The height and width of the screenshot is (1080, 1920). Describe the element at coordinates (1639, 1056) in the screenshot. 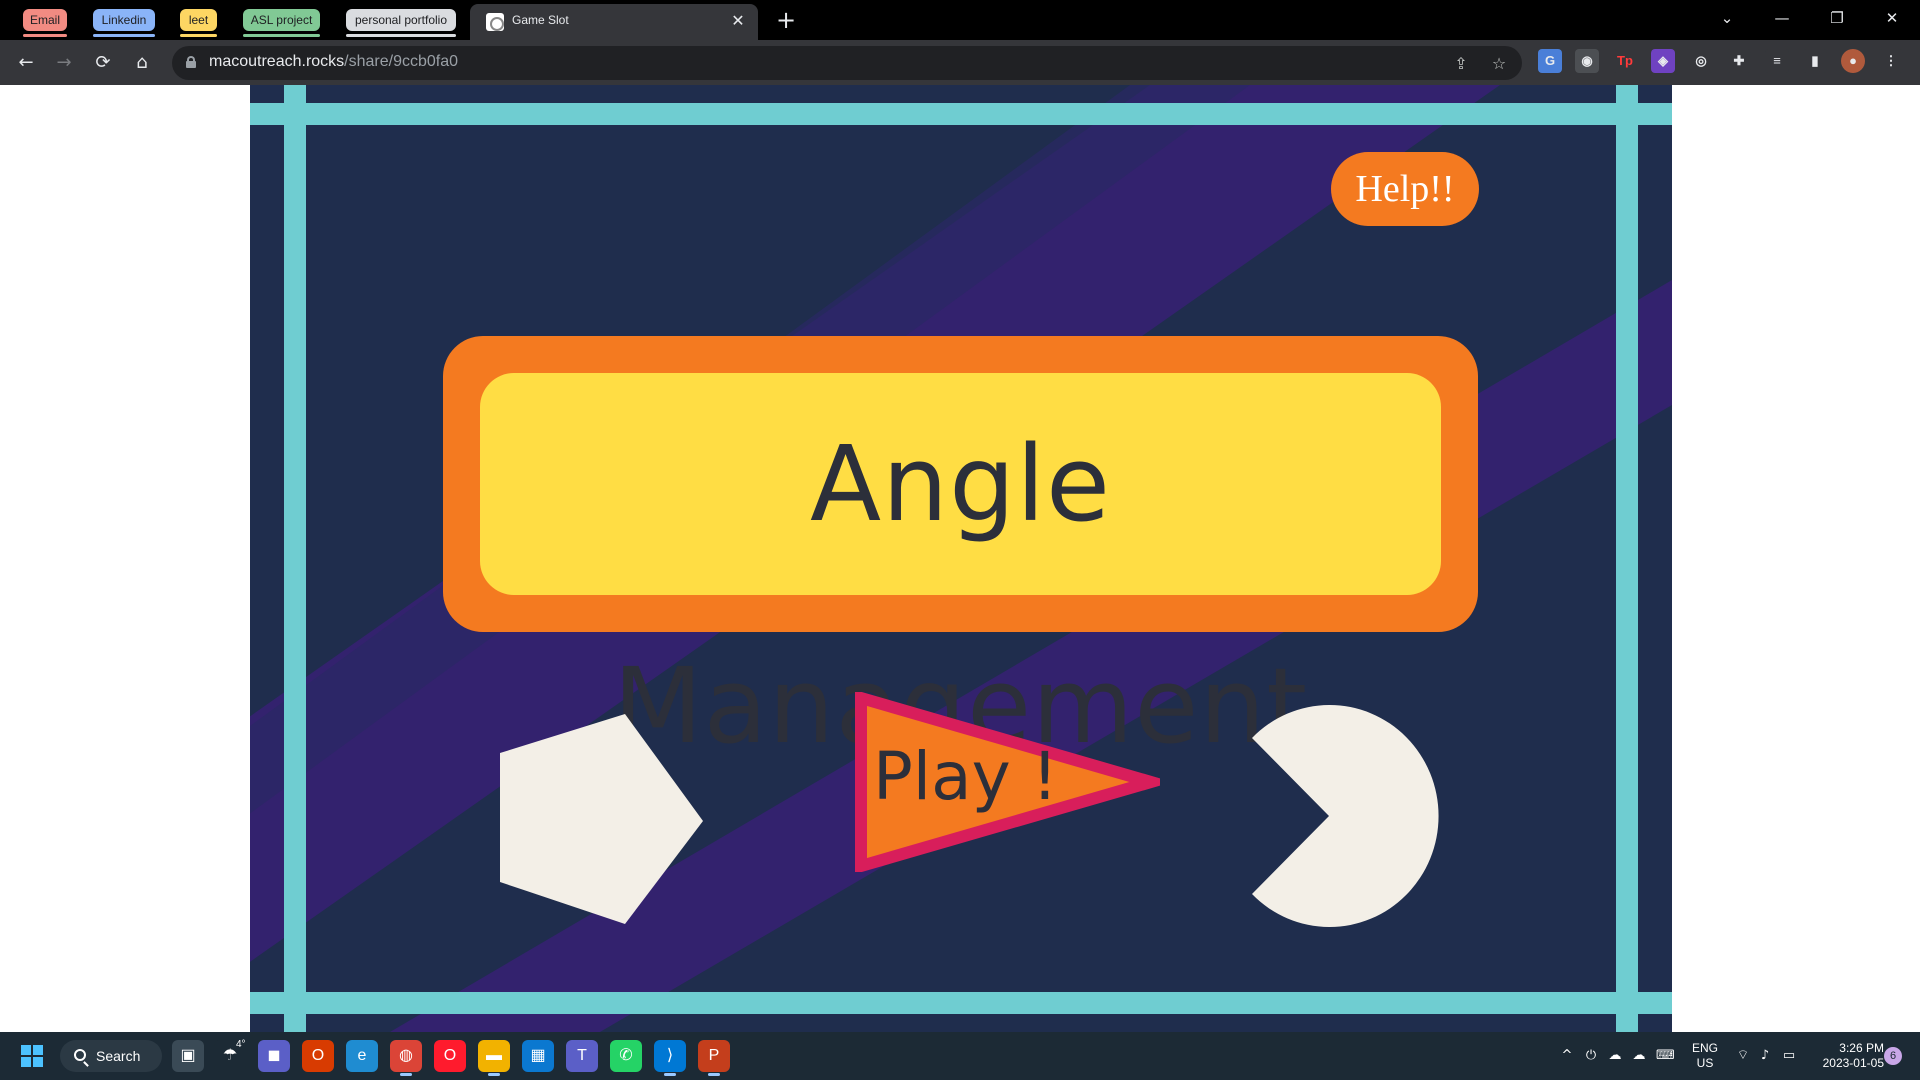

I see `onedrive-icon: ☁` at that location.